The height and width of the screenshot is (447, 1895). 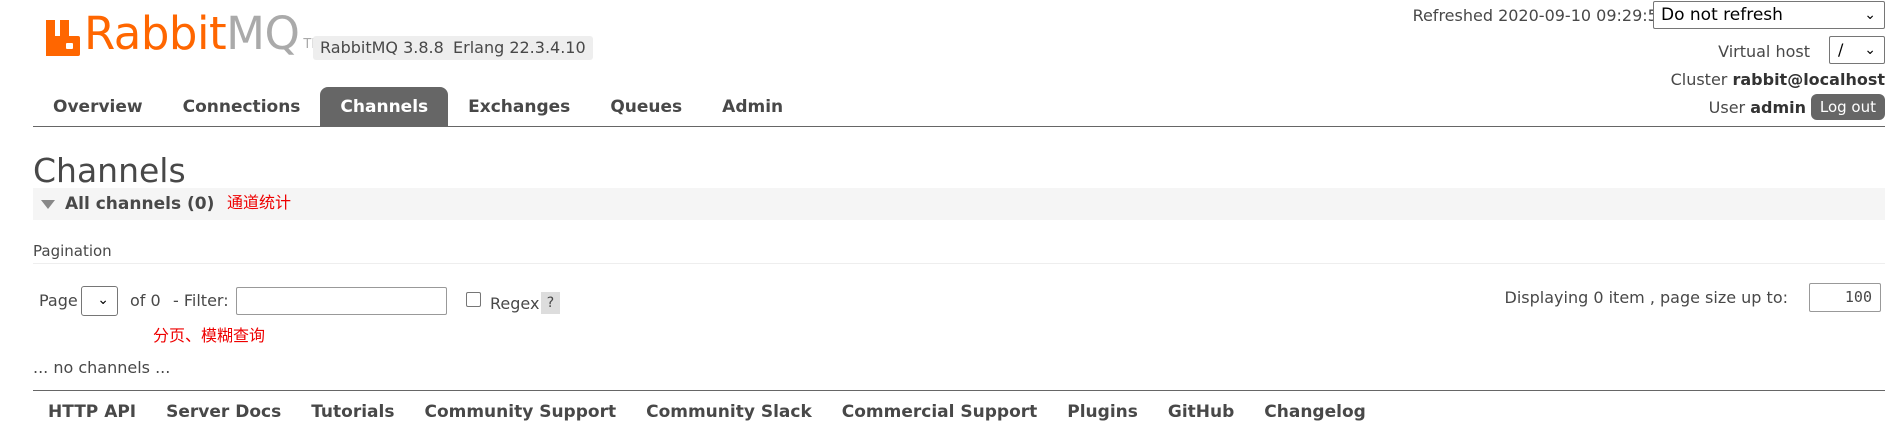 I want to click on page-count-label: of 0, so click(x=145, y=300).